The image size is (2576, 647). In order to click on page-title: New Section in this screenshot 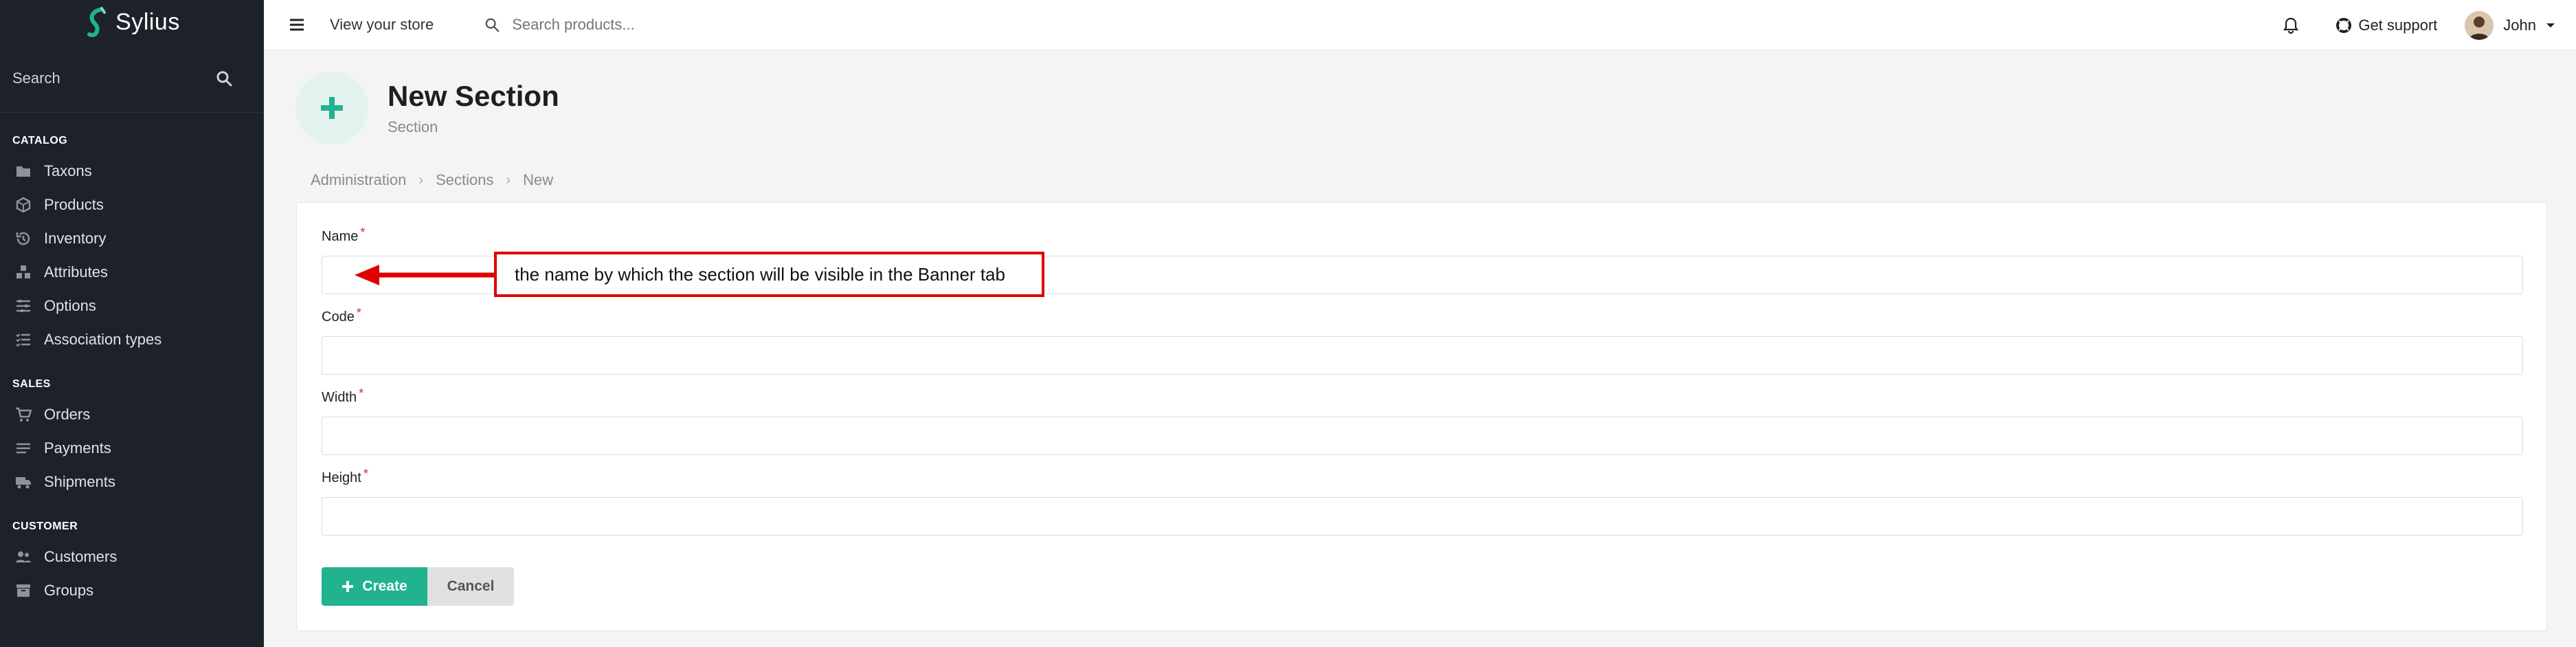, I will do `click(473, 96)`.